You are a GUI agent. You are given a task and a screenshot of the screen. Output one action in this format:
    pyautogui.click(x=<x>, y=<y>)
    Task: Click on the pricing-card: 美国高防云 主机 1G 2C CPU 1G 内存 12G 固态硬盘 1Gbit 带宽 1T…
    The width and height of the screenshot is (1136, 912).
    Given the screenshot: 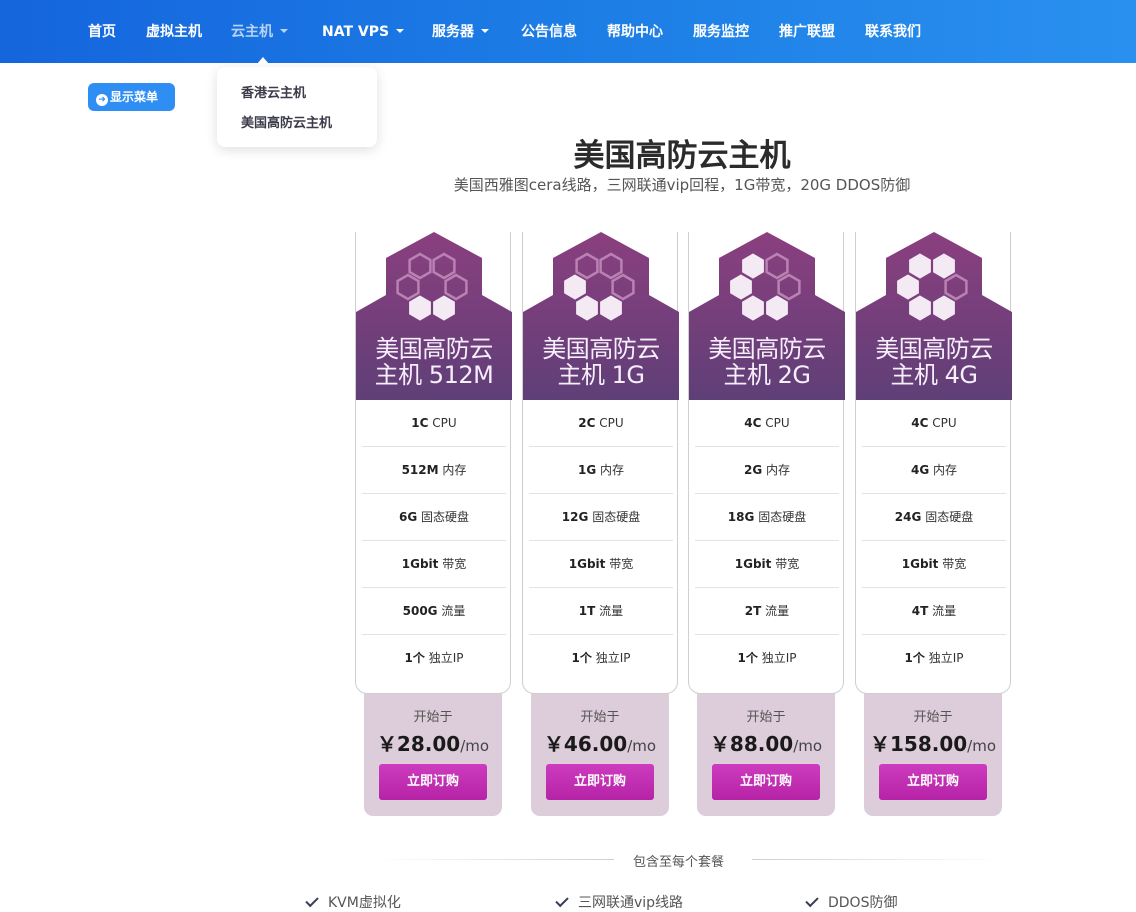 What is the action you would take?
    pyautogui.click(x=600, y=524)
    